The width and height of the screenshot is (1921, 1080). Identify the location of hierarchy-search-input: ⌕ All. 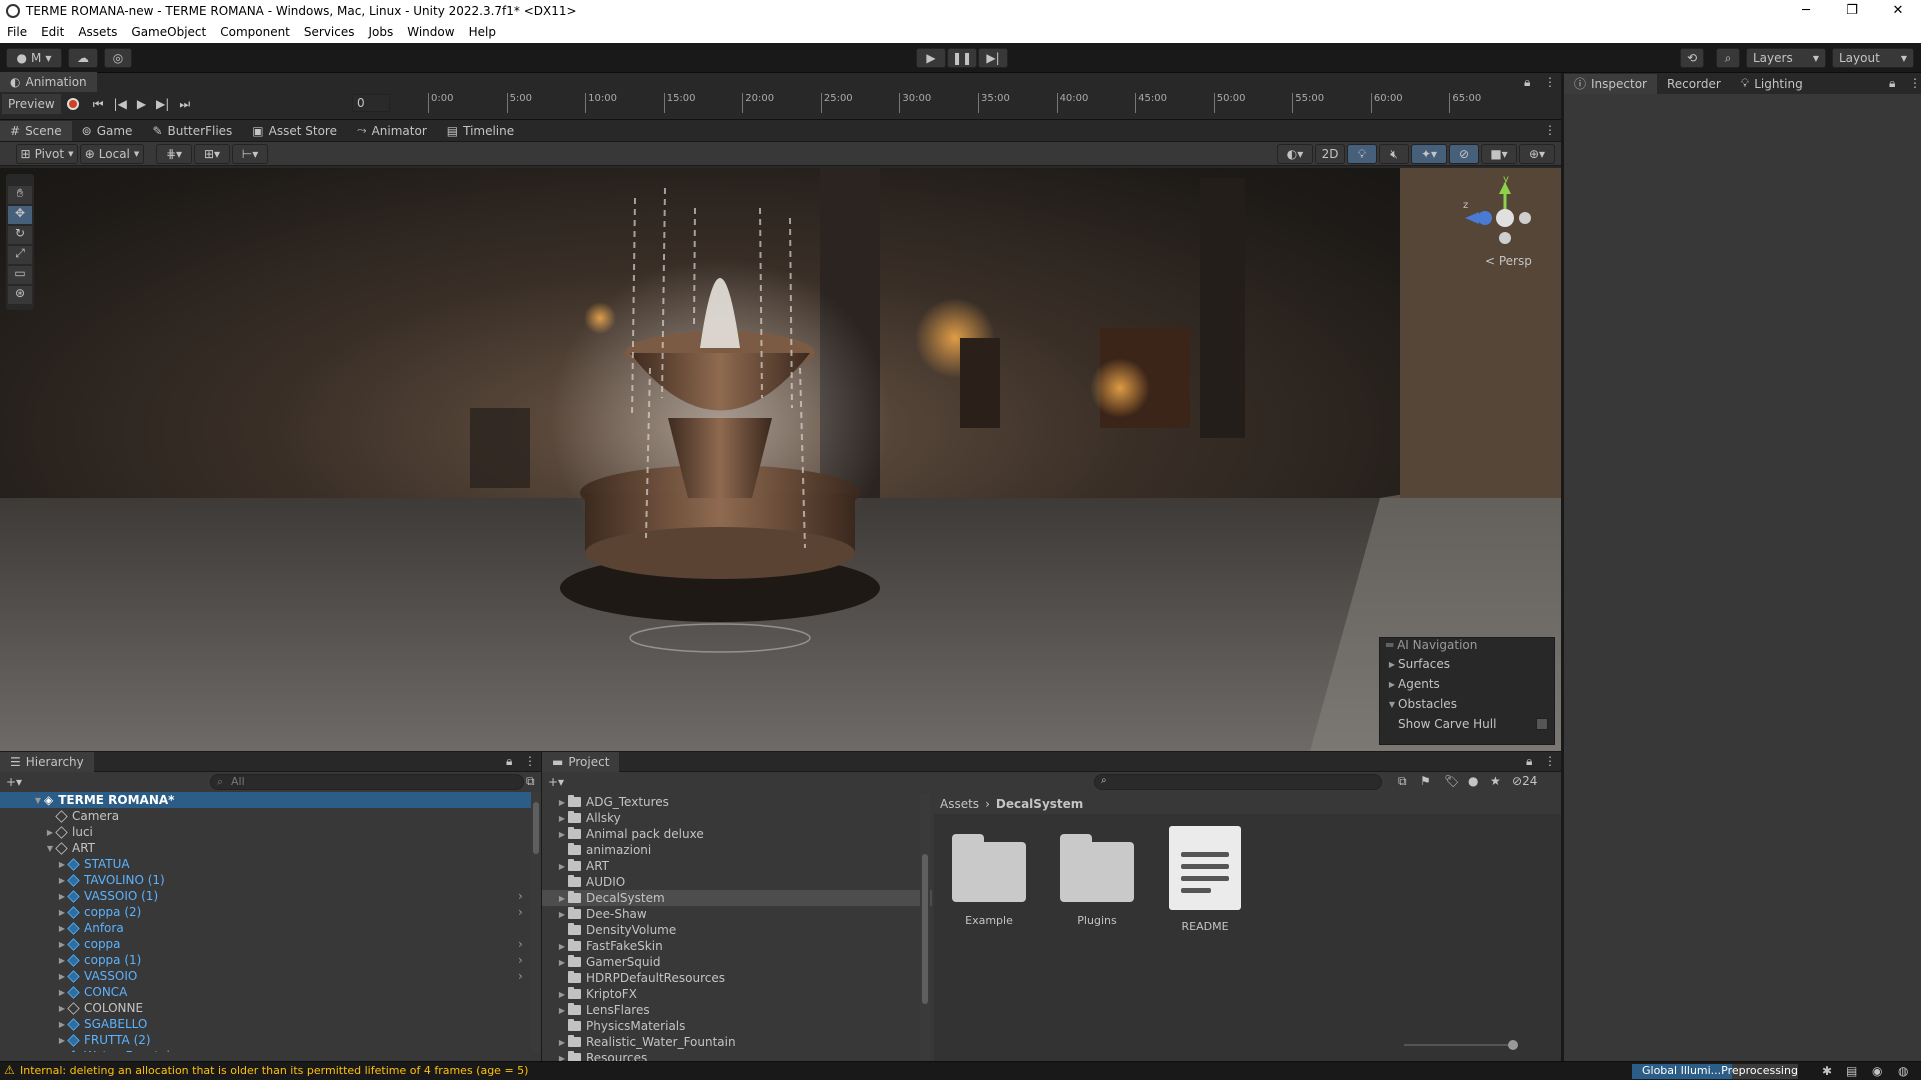
(367, 782).